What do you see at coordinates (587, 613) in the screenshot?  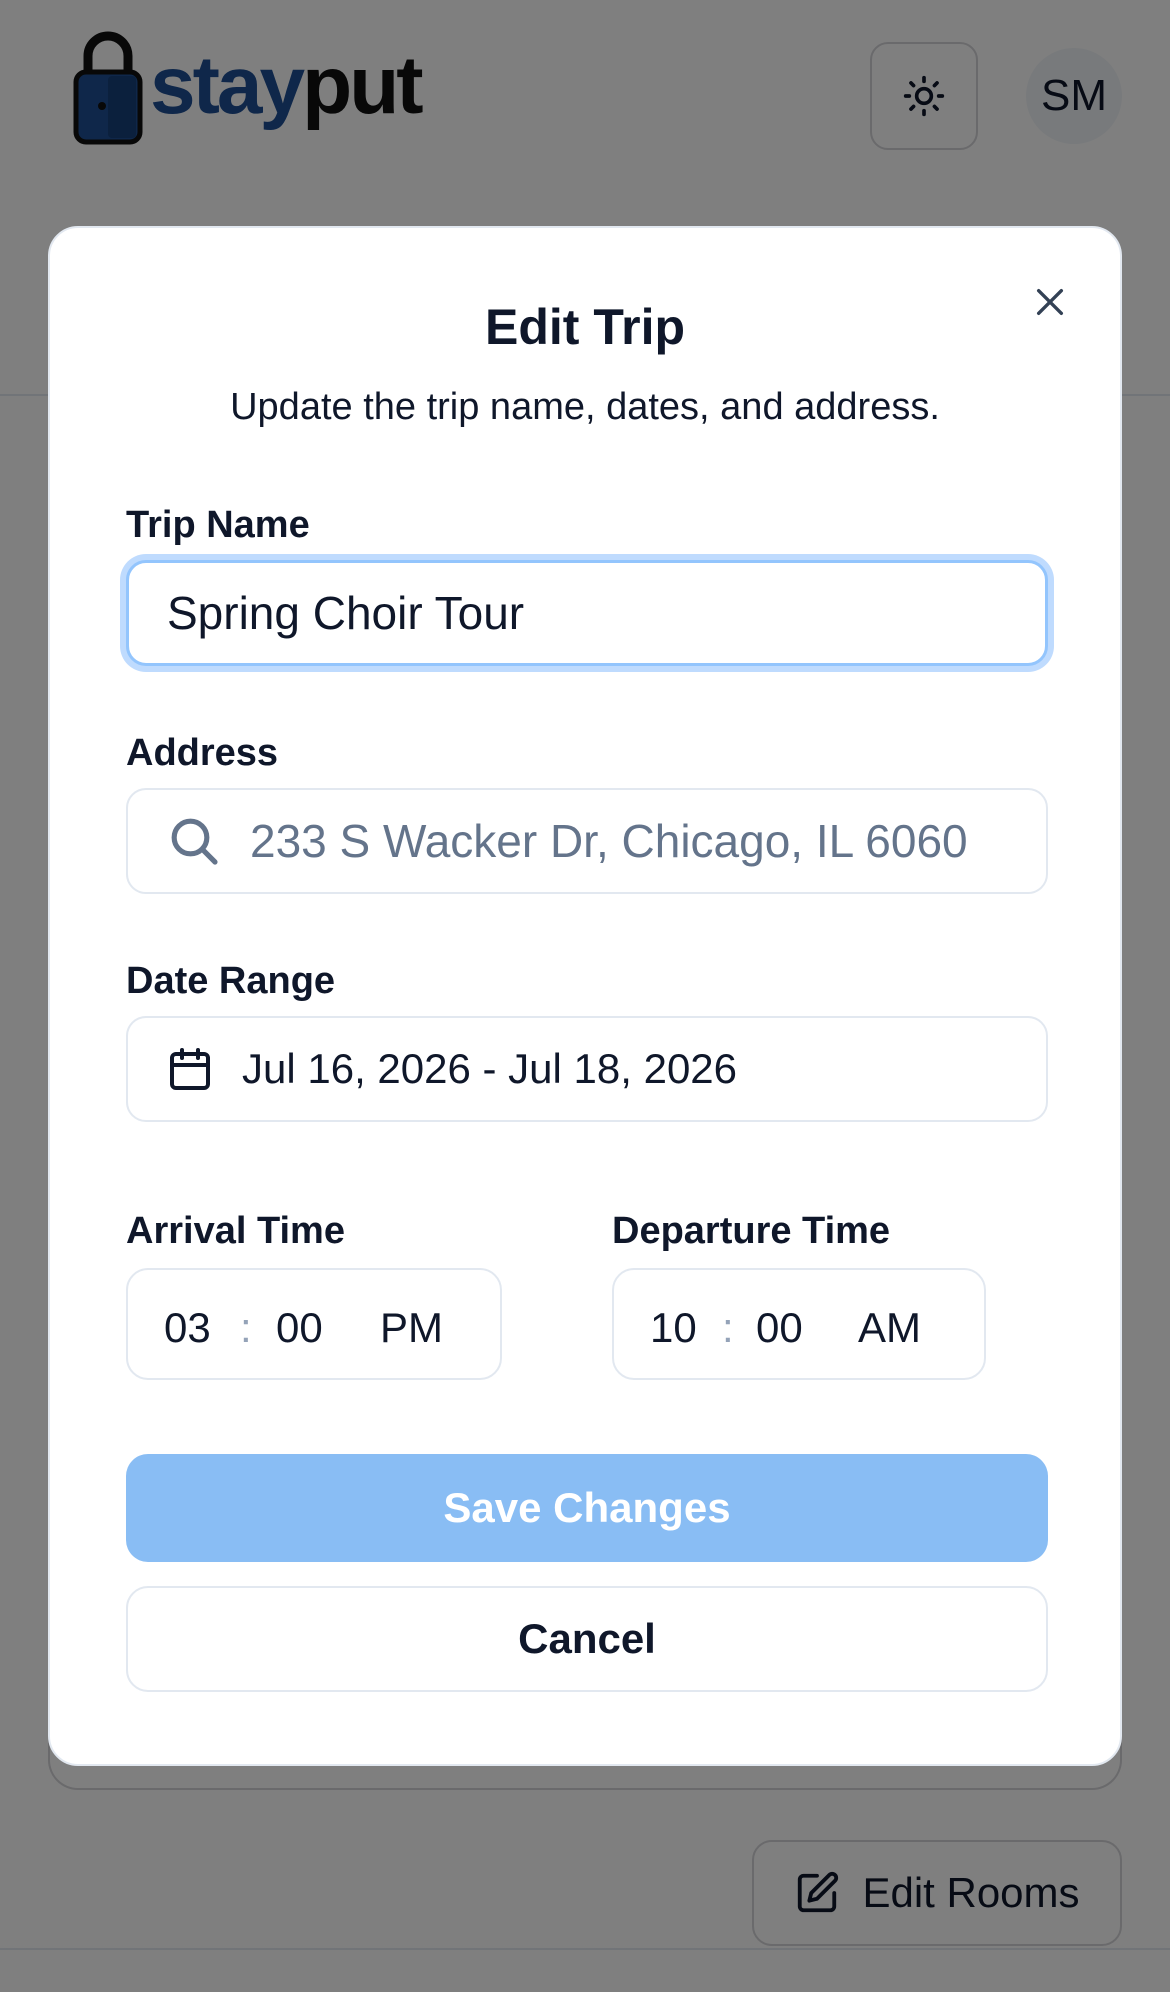 I see `trip-name-input: Spring Choir Tour` at bounding box center [587, 613].